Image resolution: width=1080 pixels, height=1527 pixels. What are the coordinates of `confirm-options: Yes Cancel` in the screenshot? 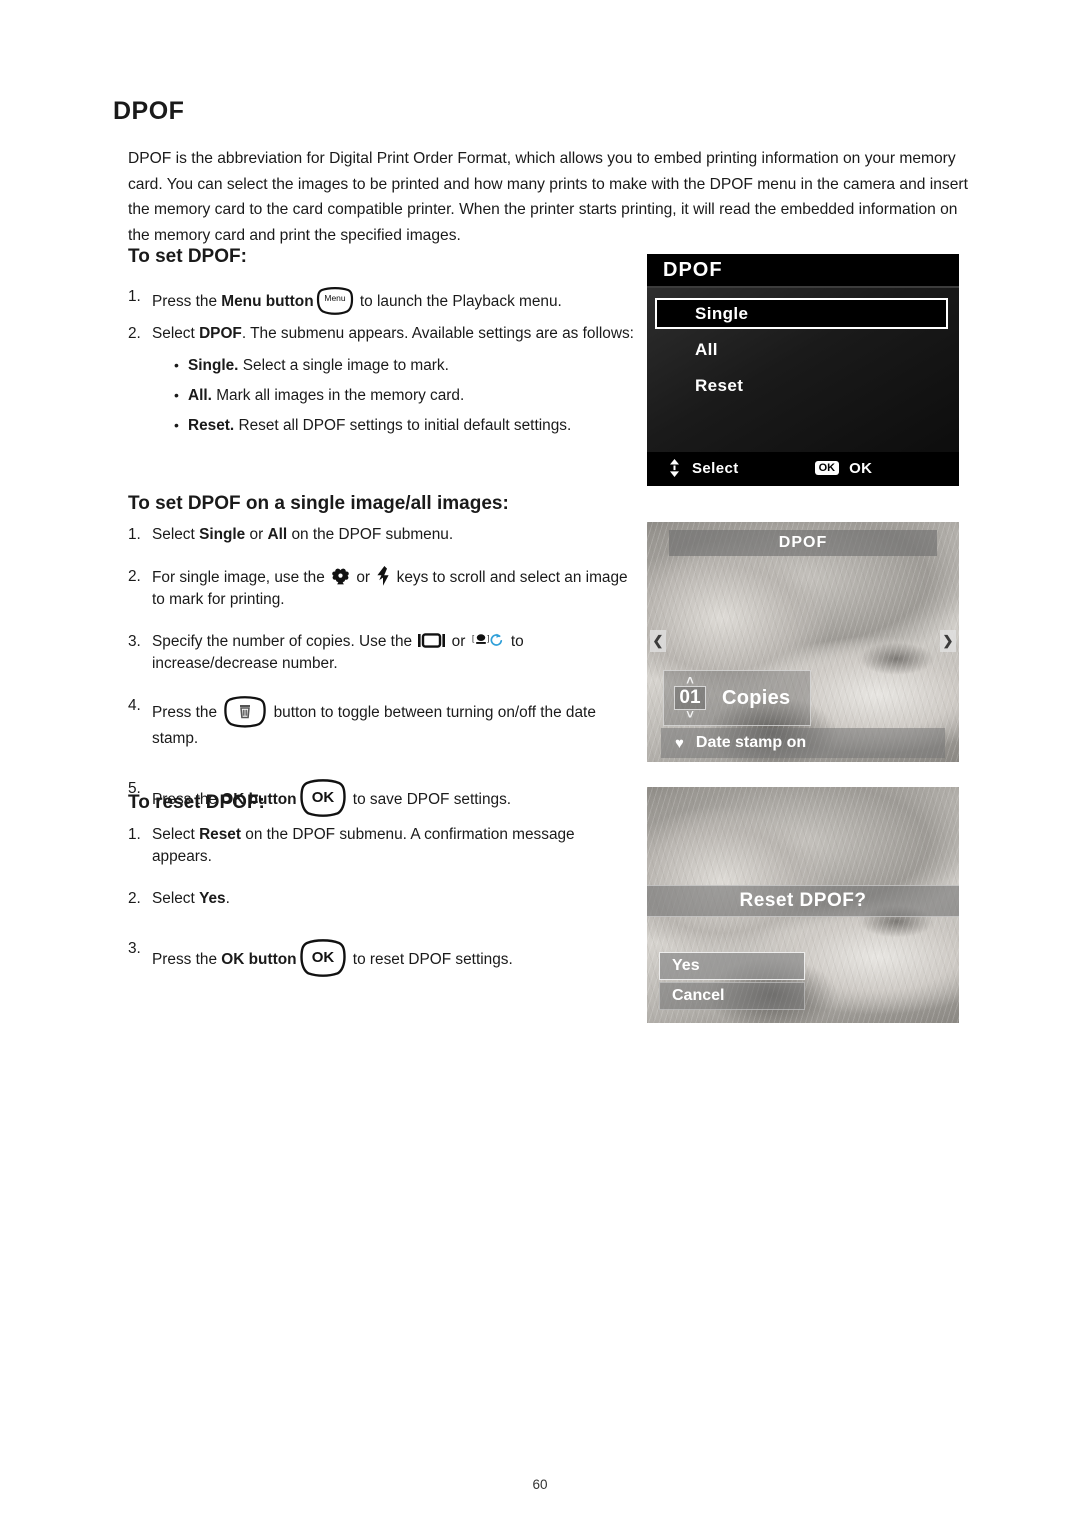 It's located at (732, 982).